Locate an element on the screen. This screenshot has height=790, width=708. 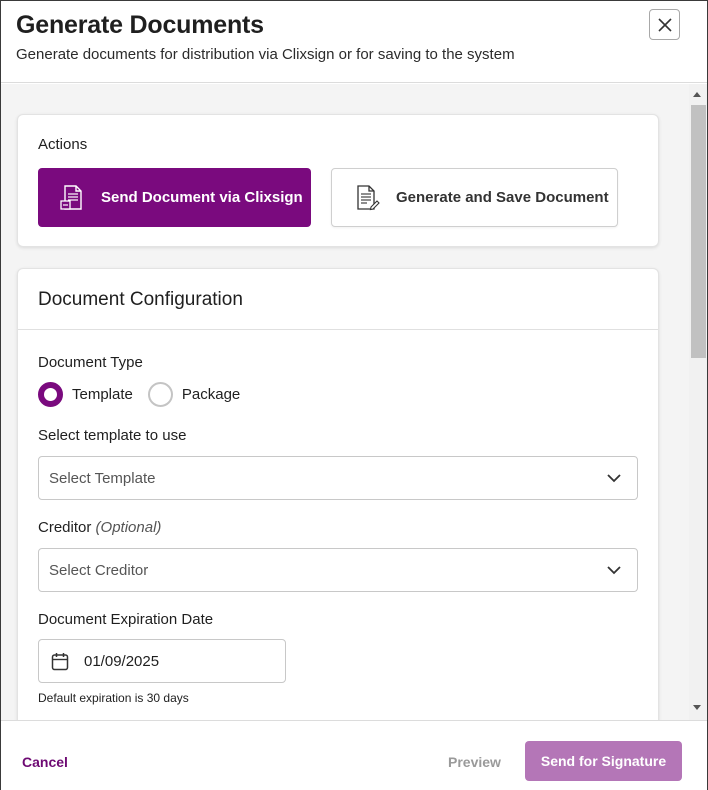
template-select: Select Template is located at coordinates (338, 478).